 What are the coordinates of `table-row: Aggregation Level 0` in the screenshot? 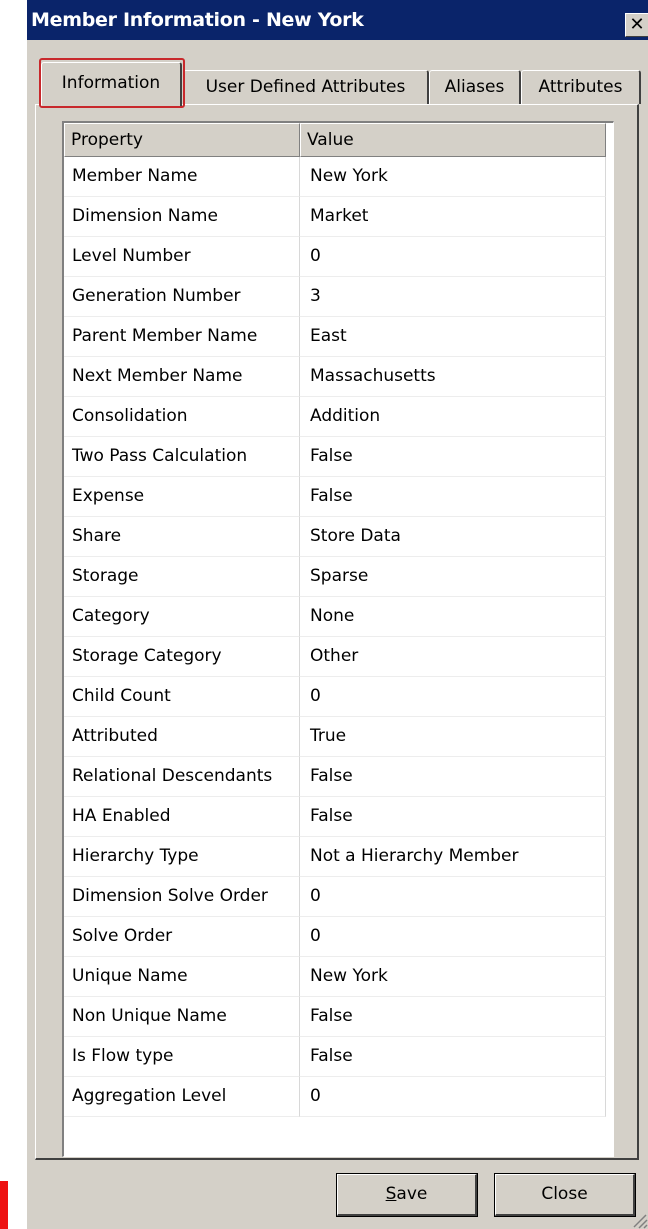 It's located at (338, 1097).